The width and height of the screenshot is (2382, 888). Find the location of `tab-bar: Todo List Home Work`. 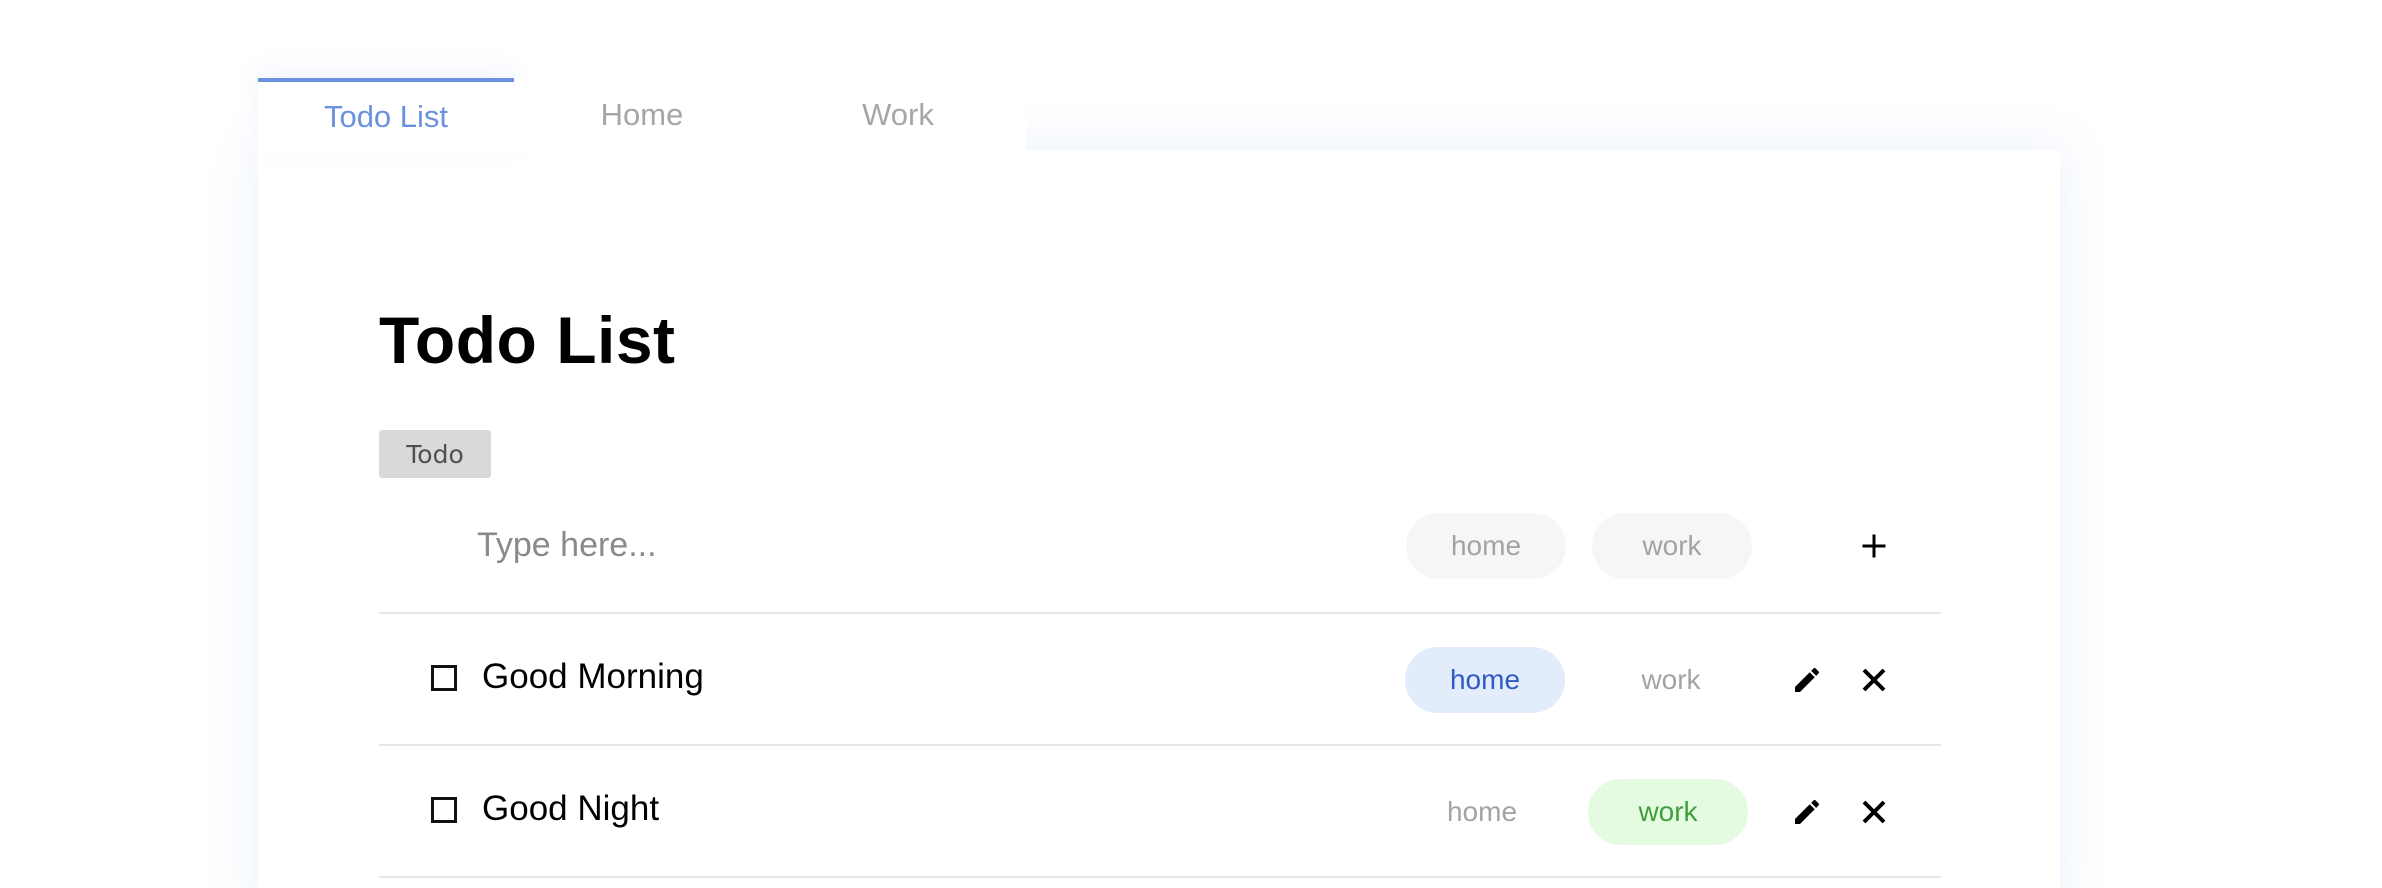

tab-bar: Todo List Home Work is located at coordinates (642, 115).